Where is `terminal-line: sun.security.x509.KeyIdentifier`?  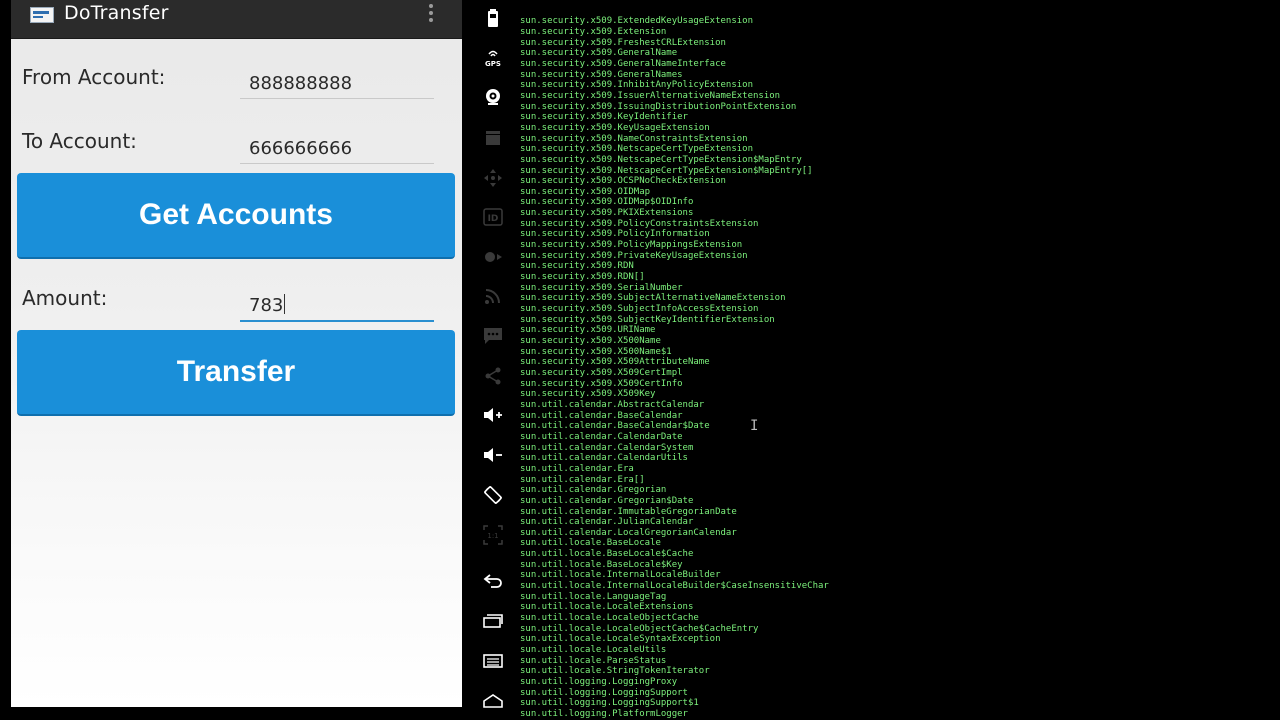
terminal-line: sun.security.x509.KeyIdentifier is located at coordinates (604, 117).